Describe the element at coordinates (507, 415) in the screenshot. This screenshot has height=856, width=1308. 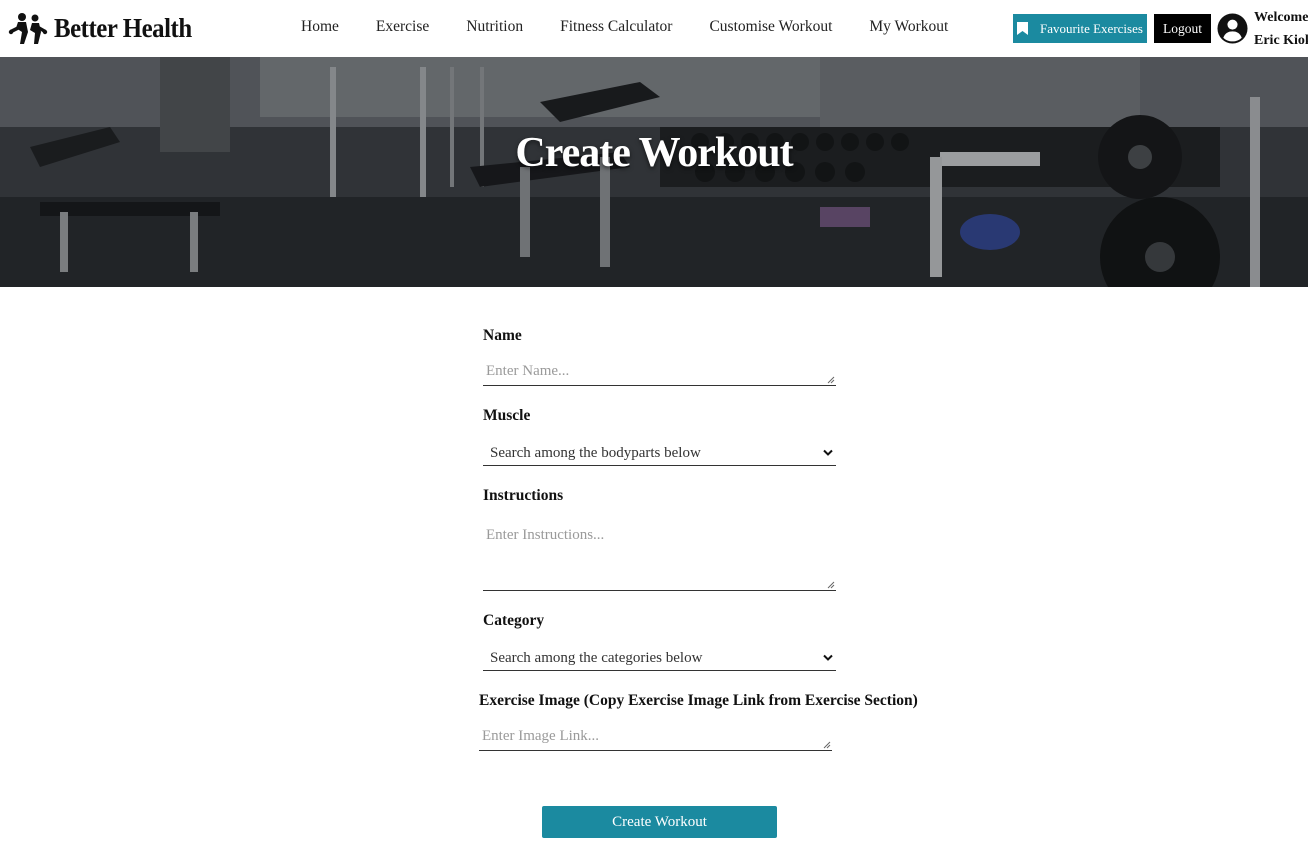
I see `muscle-label: Muscle` at that location.